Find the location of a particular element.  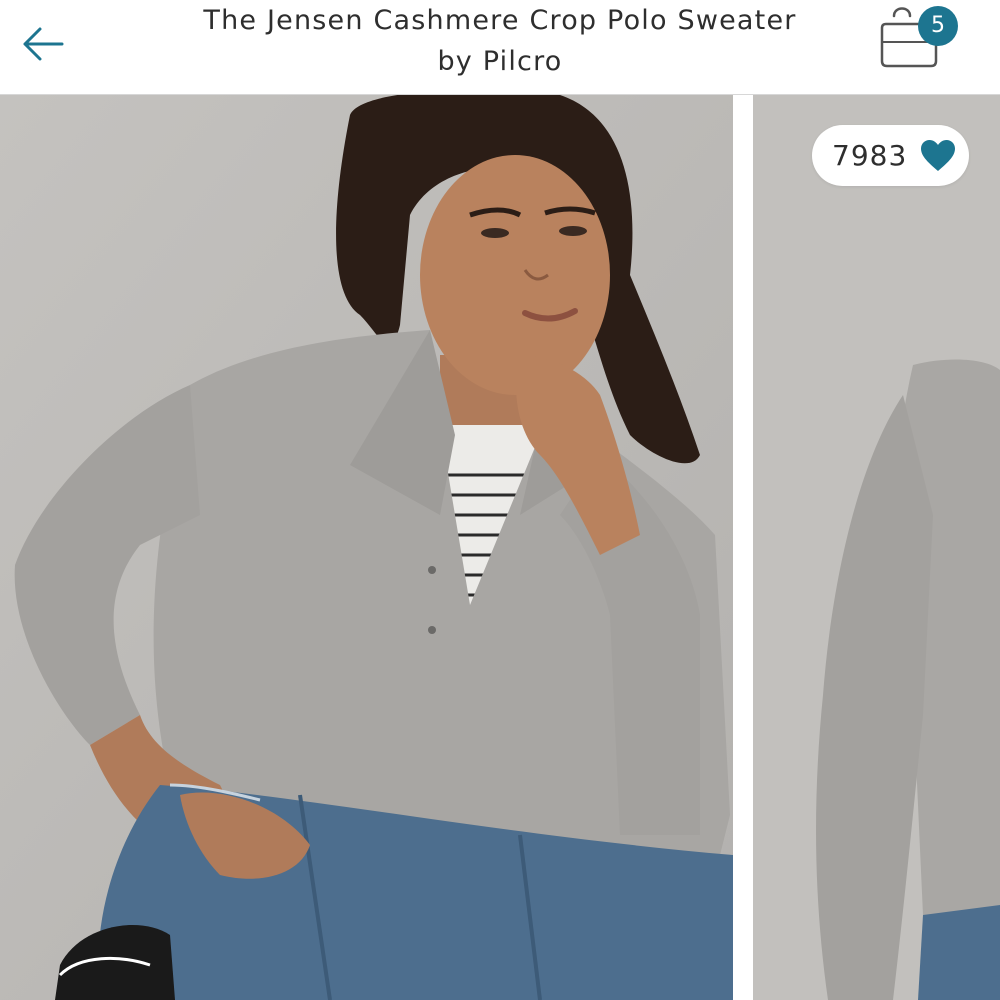

product-title-line-1: The Jensen Cashmere Crop Polo Sweater is located at coordinates (500, 20).